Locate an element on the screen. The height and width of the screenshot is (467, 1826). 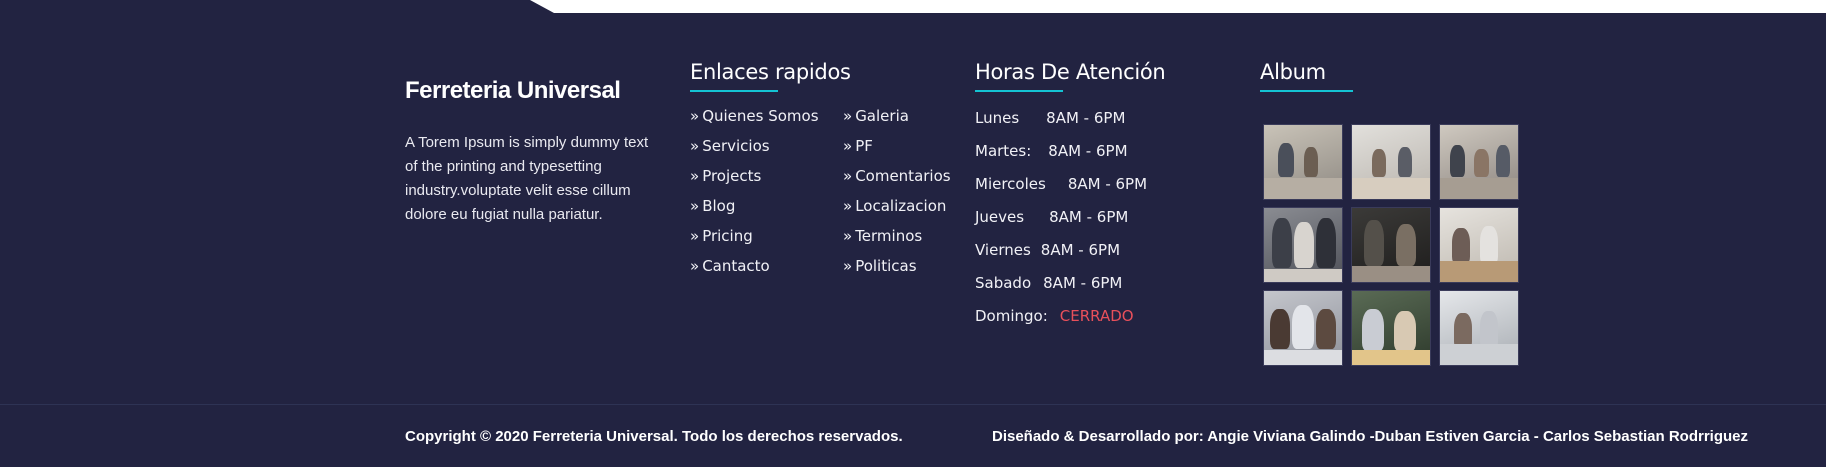
quick-links-heading: Enlaces rapidos is located at coordinates (770, 72).